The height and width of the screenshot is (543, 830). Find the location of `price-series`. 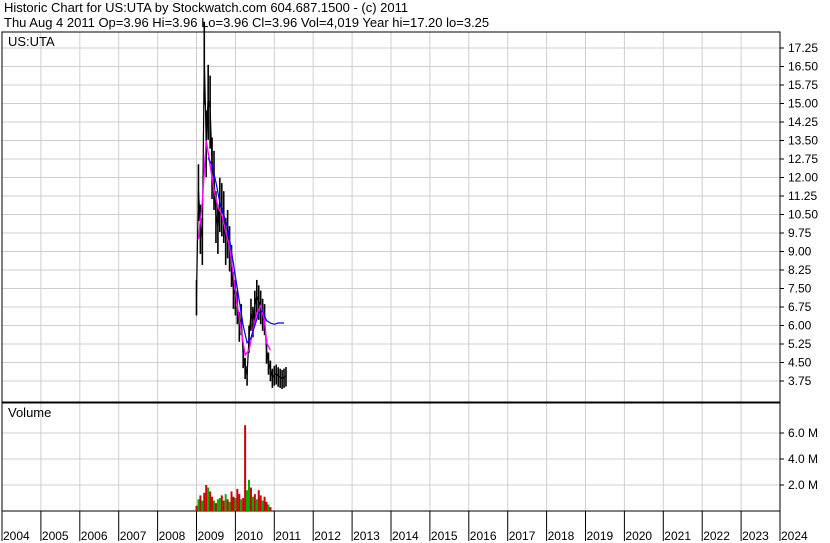

price-series is located at coordinates (241, 205).